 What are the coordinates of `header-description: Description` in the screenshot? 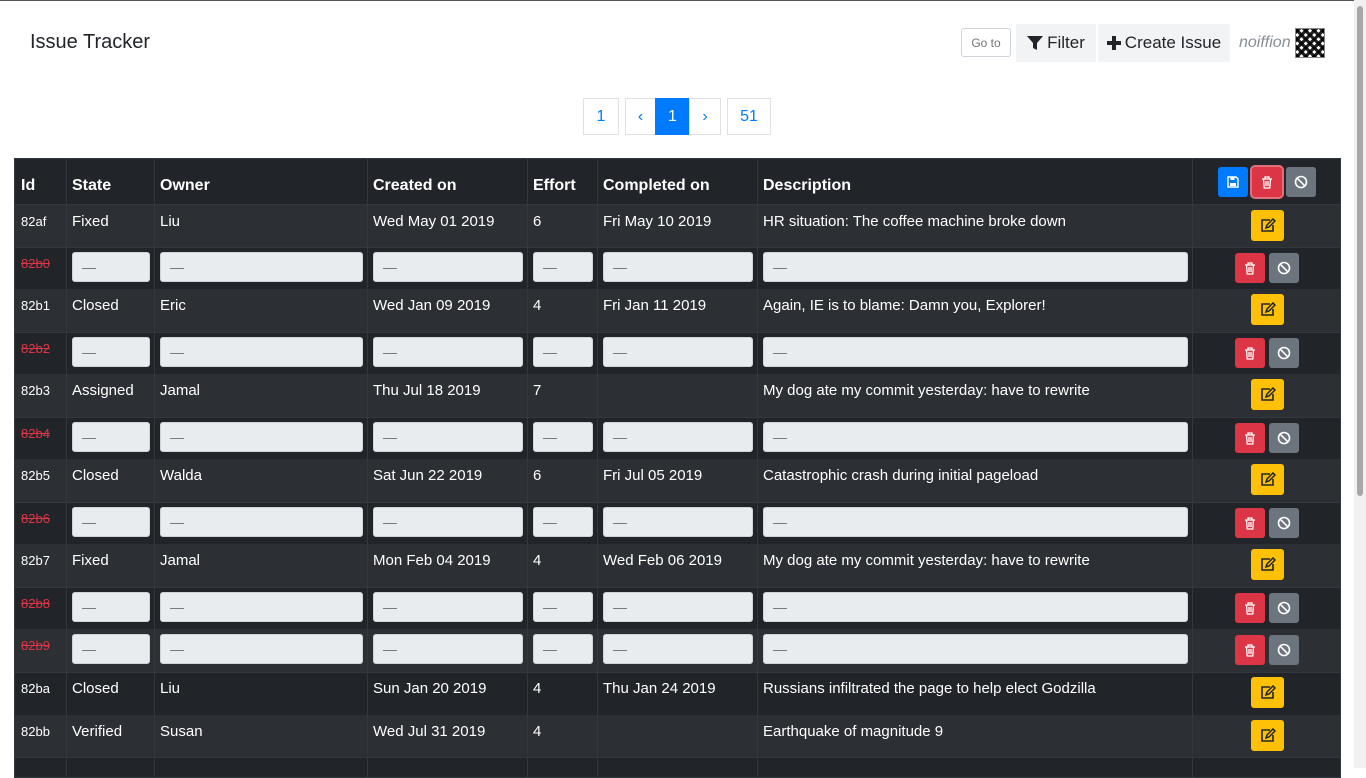 It's located at (807, 185).